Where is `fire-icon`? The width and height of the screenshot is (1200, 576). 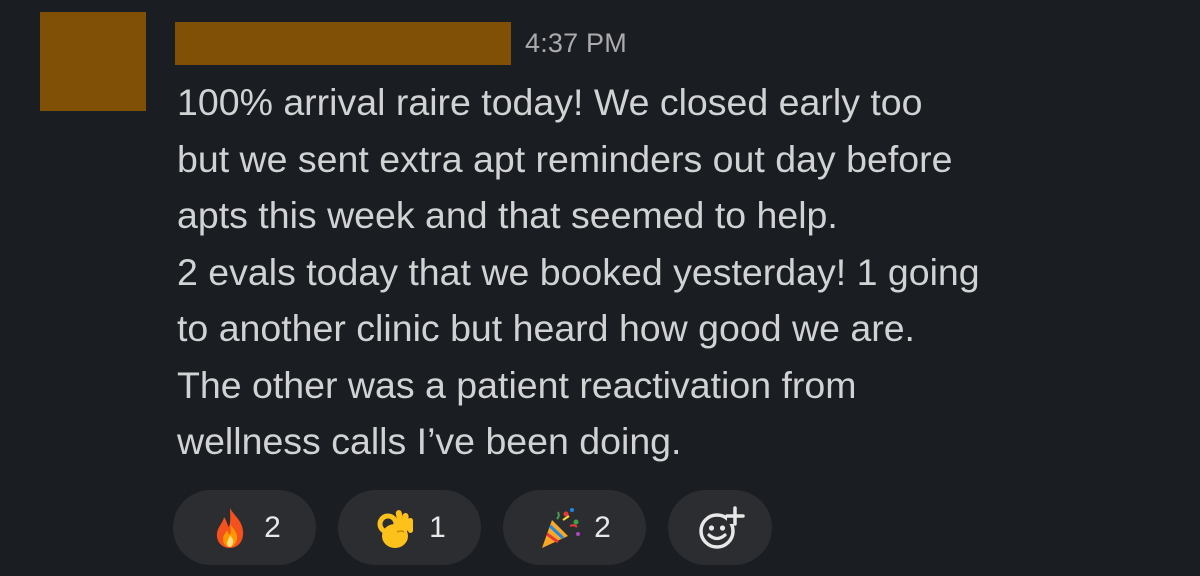
fire-icon is located at coordinates (230, 527).